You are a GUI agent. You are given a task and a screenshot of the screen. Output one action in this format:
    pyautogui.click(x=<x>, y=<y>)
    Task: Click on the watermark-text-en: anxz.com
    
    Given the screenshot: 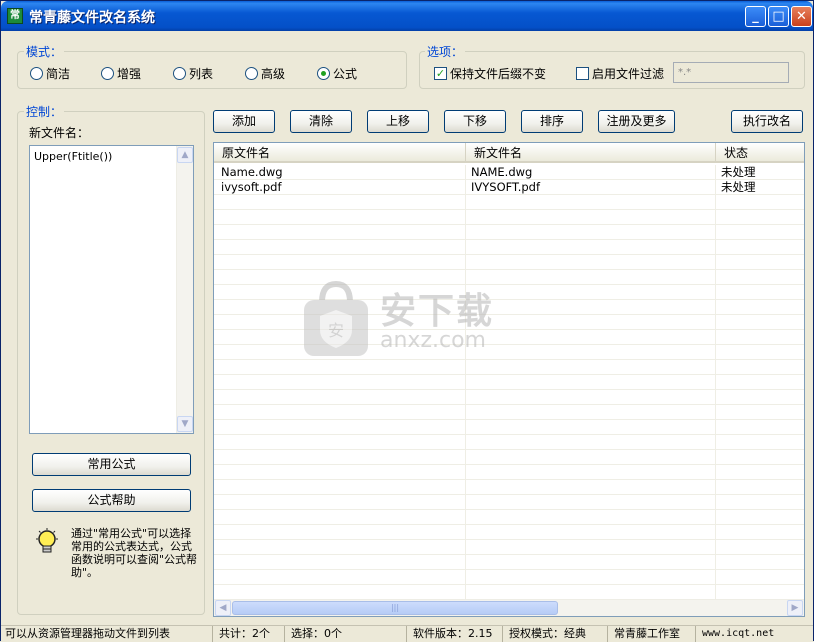 What is the action you would take?
    pyautogui.click(x=433, y=340)
    